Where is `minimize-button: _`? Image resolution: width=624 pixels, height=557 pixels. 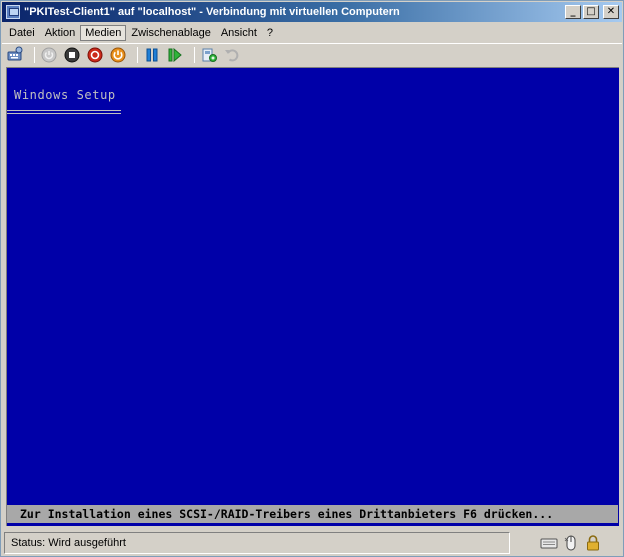 minimize-button: _ is located at coordinates (573, 12).